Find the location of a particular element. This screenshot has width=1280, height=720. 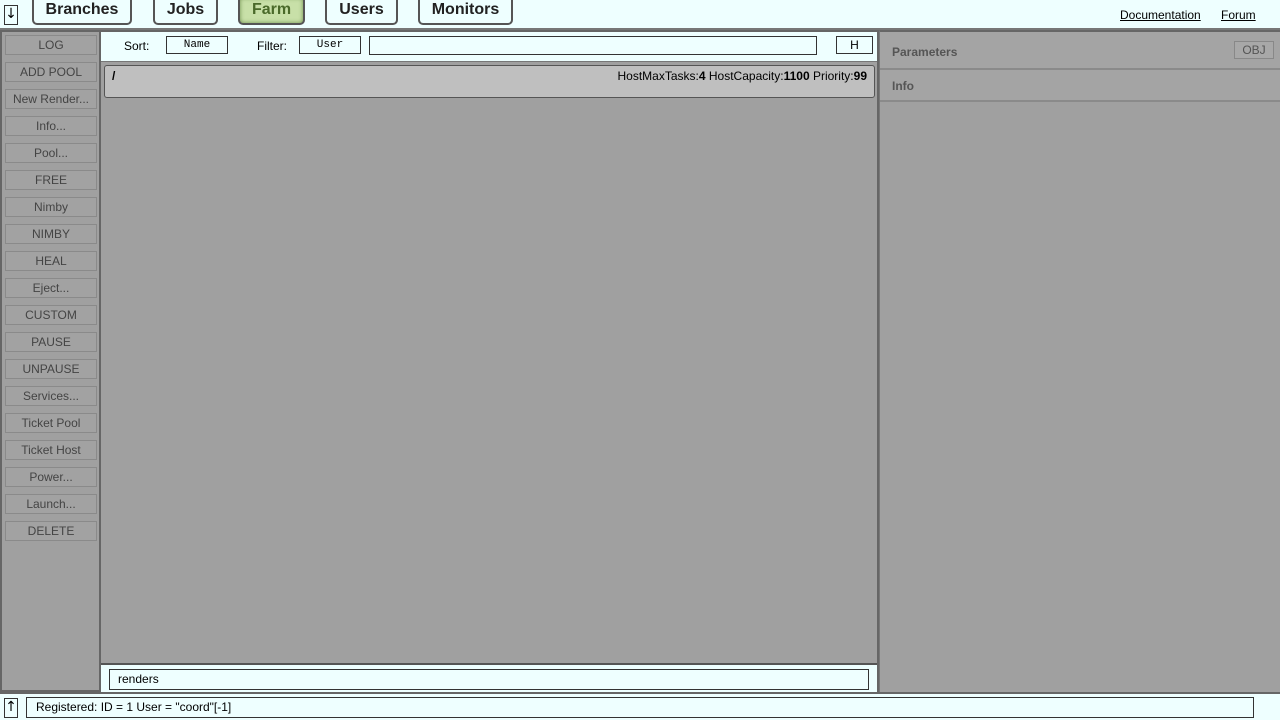

nimby-upper-button: NIMBY is located at coordinates (51, 234).